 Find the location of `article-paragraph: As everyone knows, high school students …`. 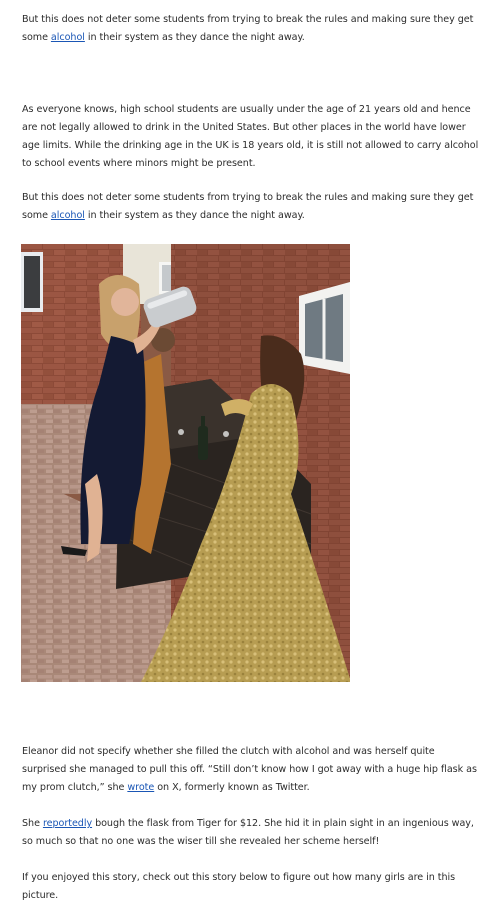

article-paragraph: As everyone knows, high school students … is located at coordinates (250, 136).